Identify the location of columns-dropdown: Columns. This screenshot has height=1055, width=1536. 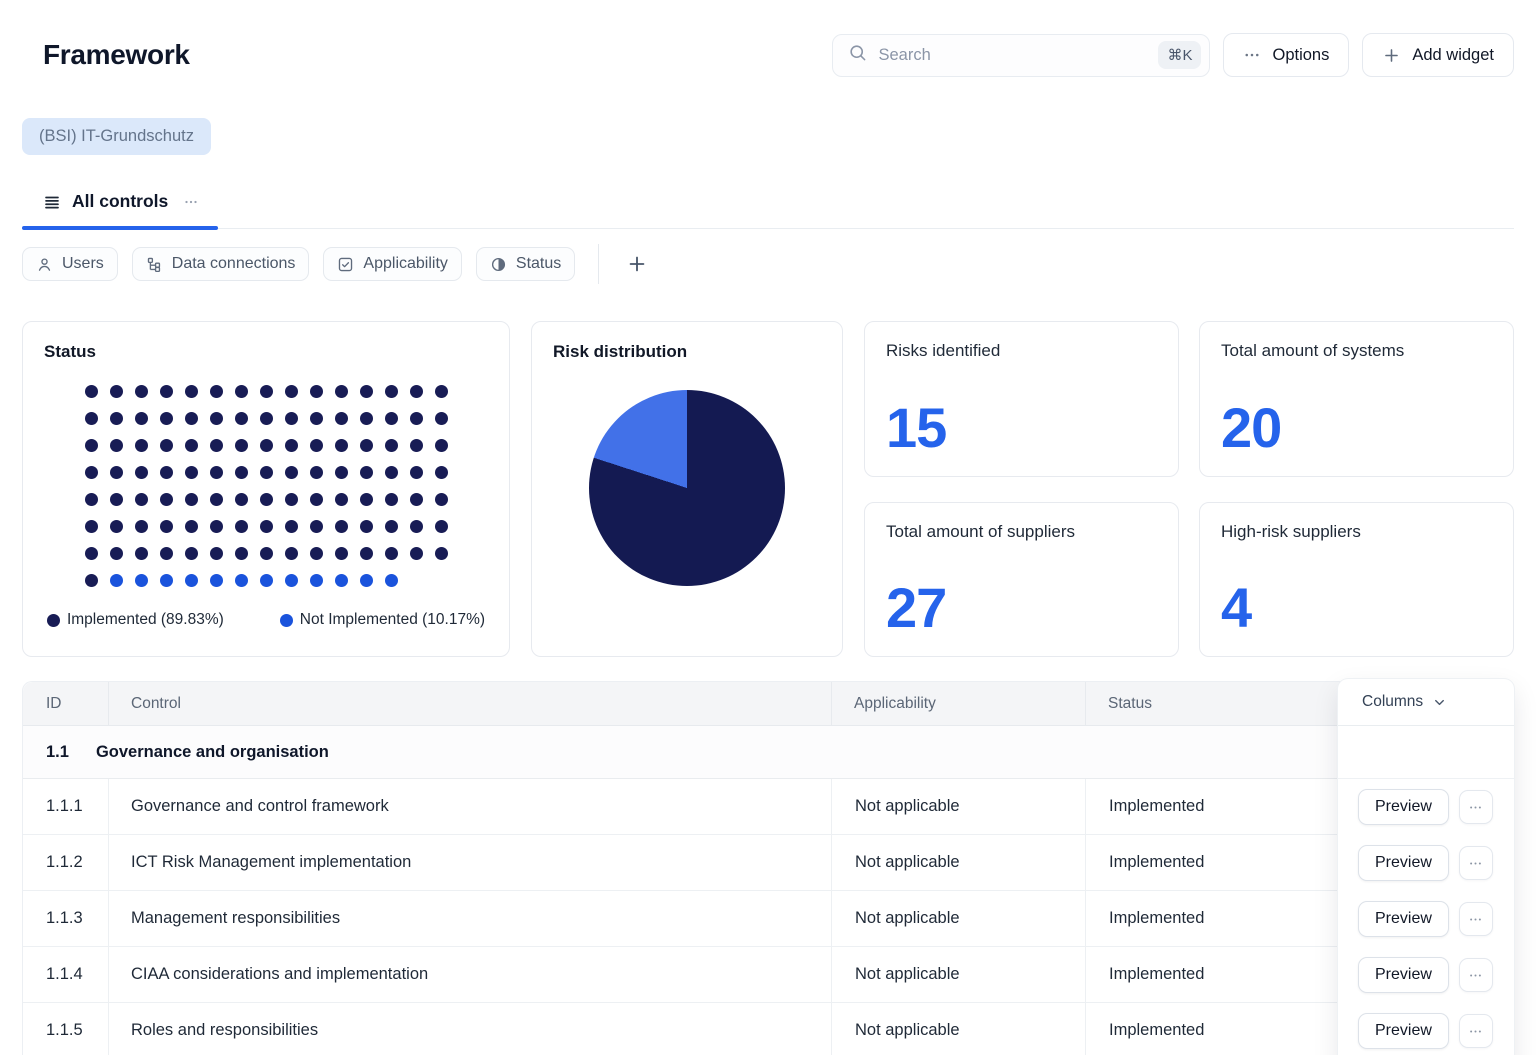
(1426, 702).